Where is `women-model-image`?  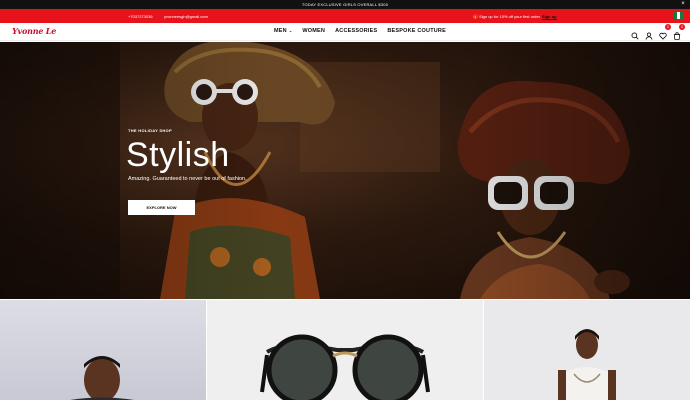
women-model-image is located at coordinates (587, 364).